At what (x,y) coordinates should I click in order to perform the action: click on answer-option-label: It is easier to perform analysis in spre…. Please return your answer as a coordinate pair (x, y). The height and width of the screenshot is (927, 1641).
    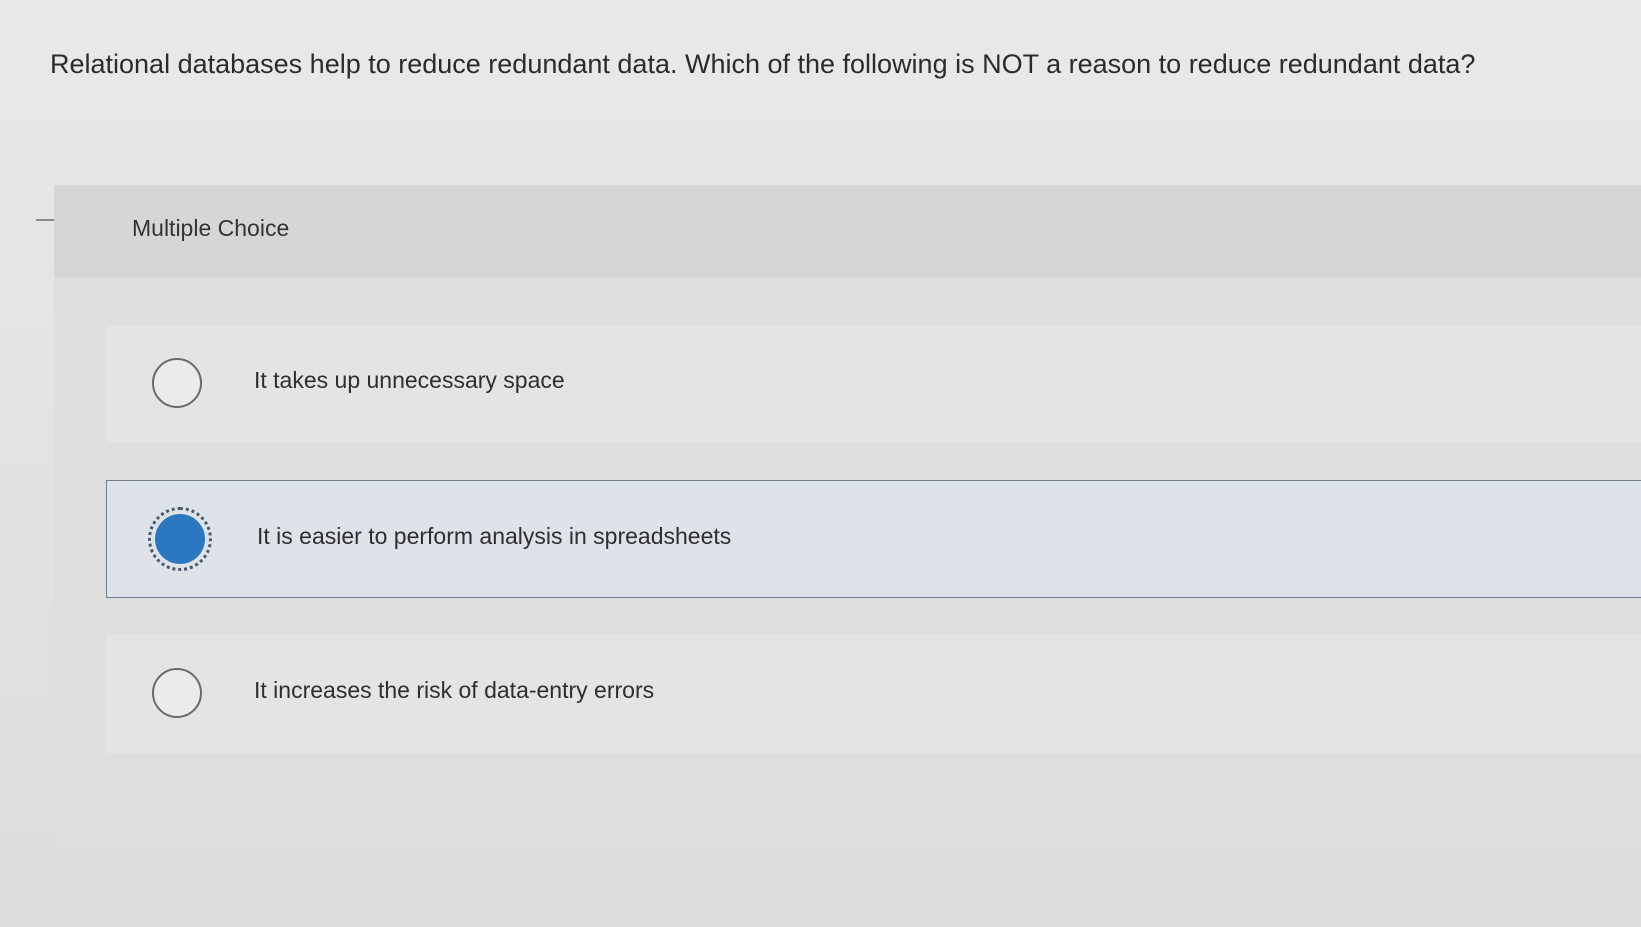
    Looking at the image, I should click on (494, 536).